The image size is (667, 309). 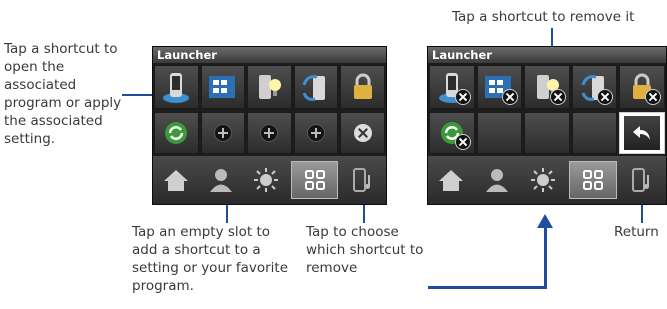 I want to click on shortcut-start-menu, so click(x=223, y=87).